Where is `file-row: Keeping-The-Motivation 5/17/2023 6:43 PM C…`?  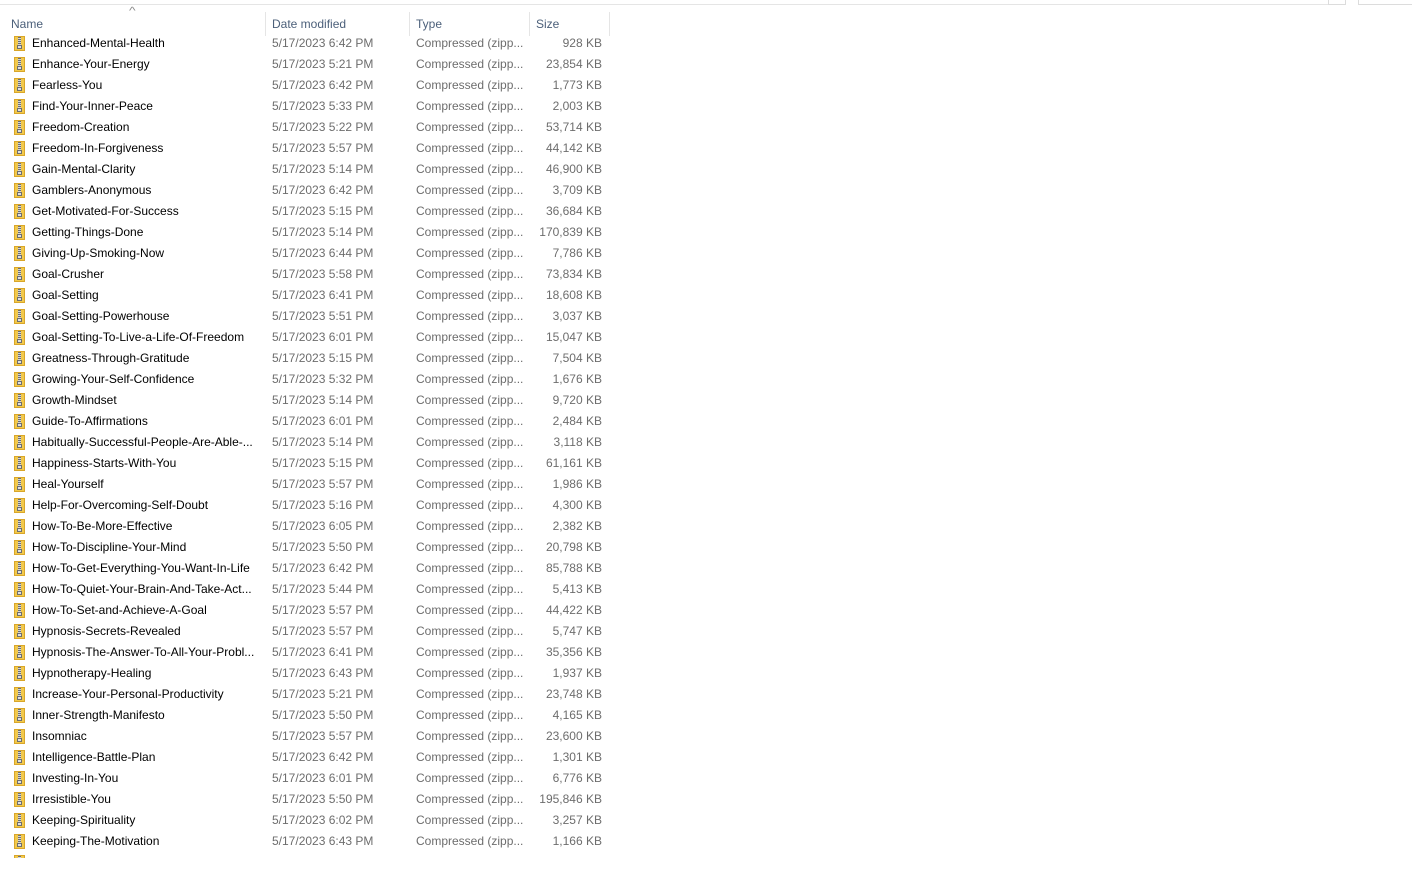 file-row: Keeping-The-Motivation 5/17/2023 6:43 PM C… is located at coordinates (310, 841).